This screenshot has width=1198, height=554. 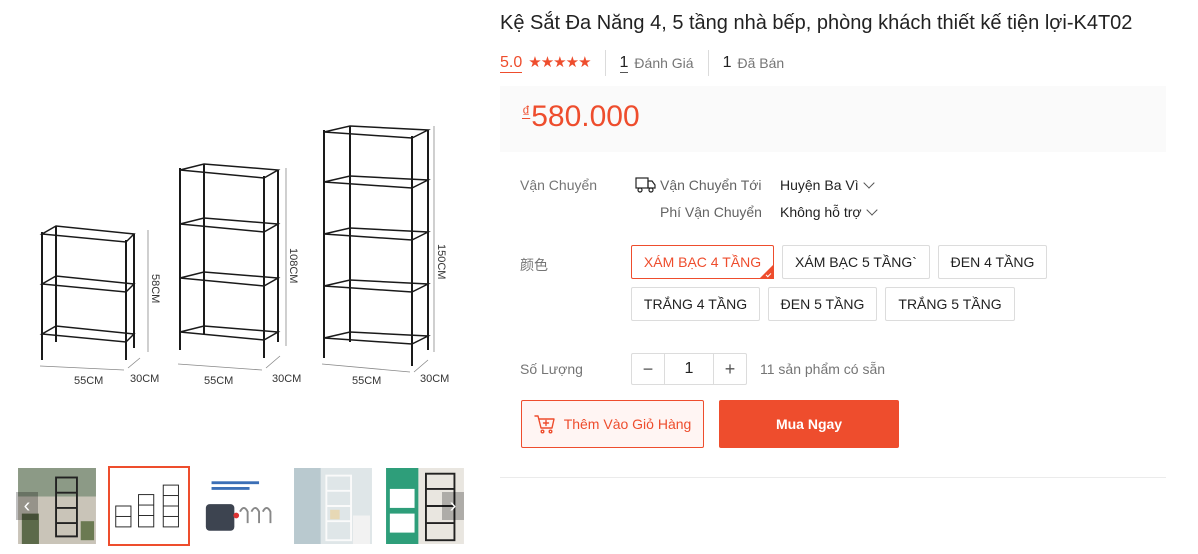 I want to click on price: ₫ 580.000, so click(x=581, y=117).